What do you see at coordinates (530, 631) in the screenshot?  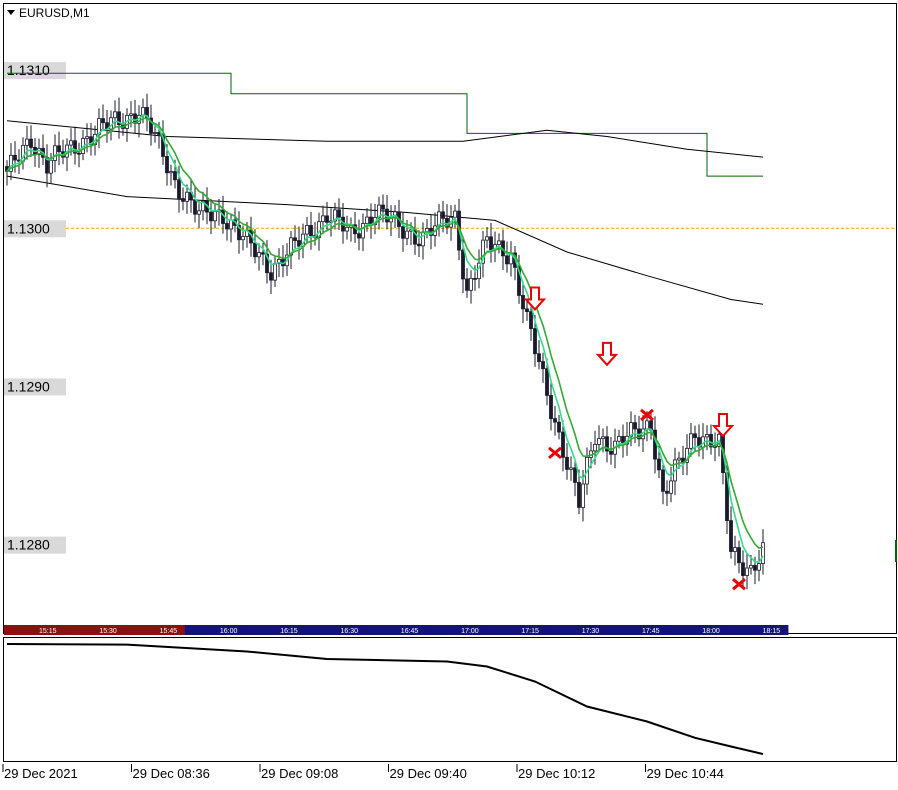 I see `session-label: 17:15` at bounding box center [530, 631].